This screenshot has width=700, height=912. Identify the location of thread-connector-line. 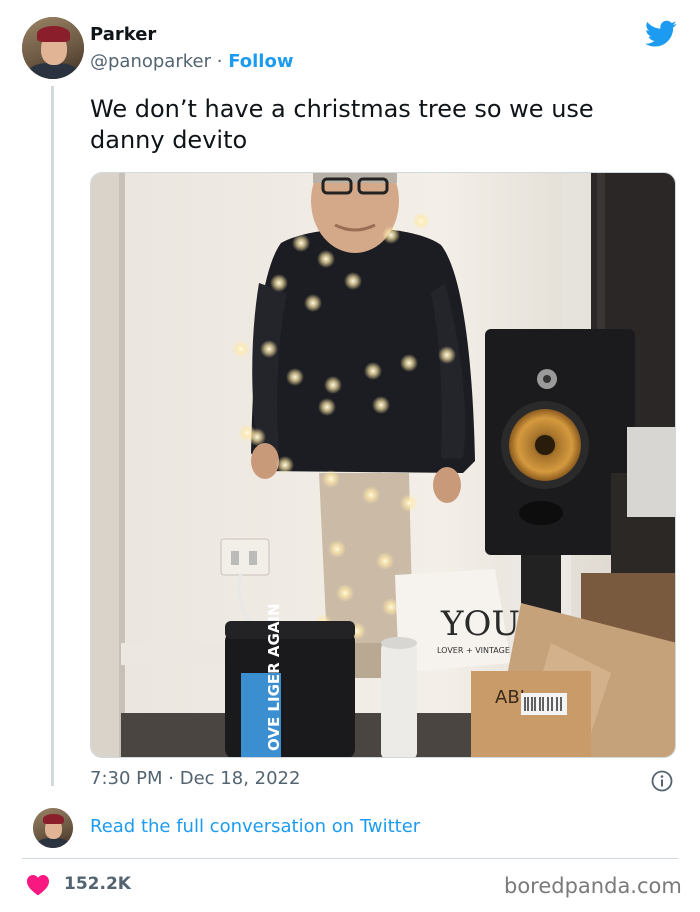
(52, 436).